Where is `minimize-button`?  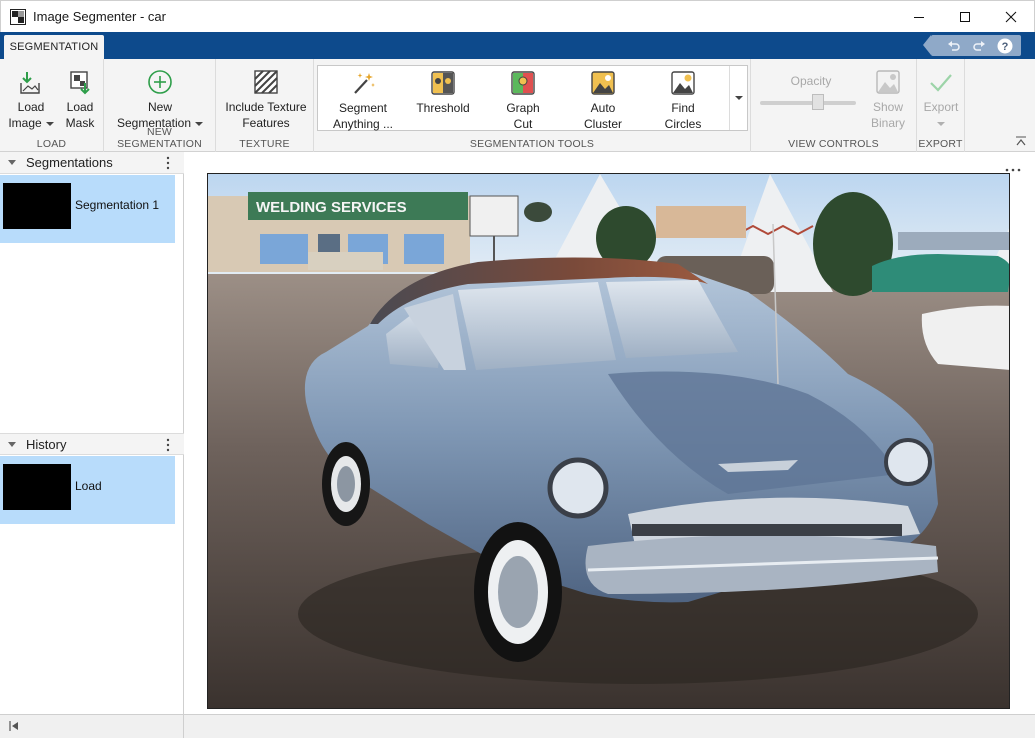 minimize-button is located at coordinates (919, 17).